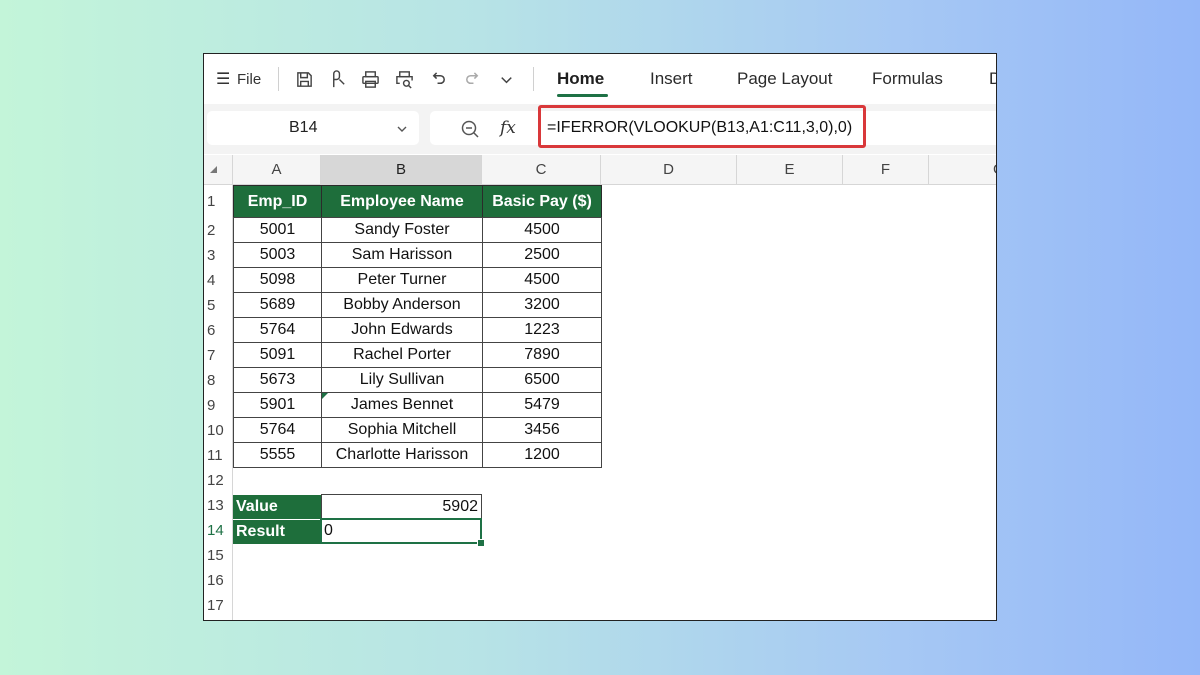 Image resolution: width=1200 pixels, height=675 pixels. I want to click on row-header: 1, so click(218, 201).